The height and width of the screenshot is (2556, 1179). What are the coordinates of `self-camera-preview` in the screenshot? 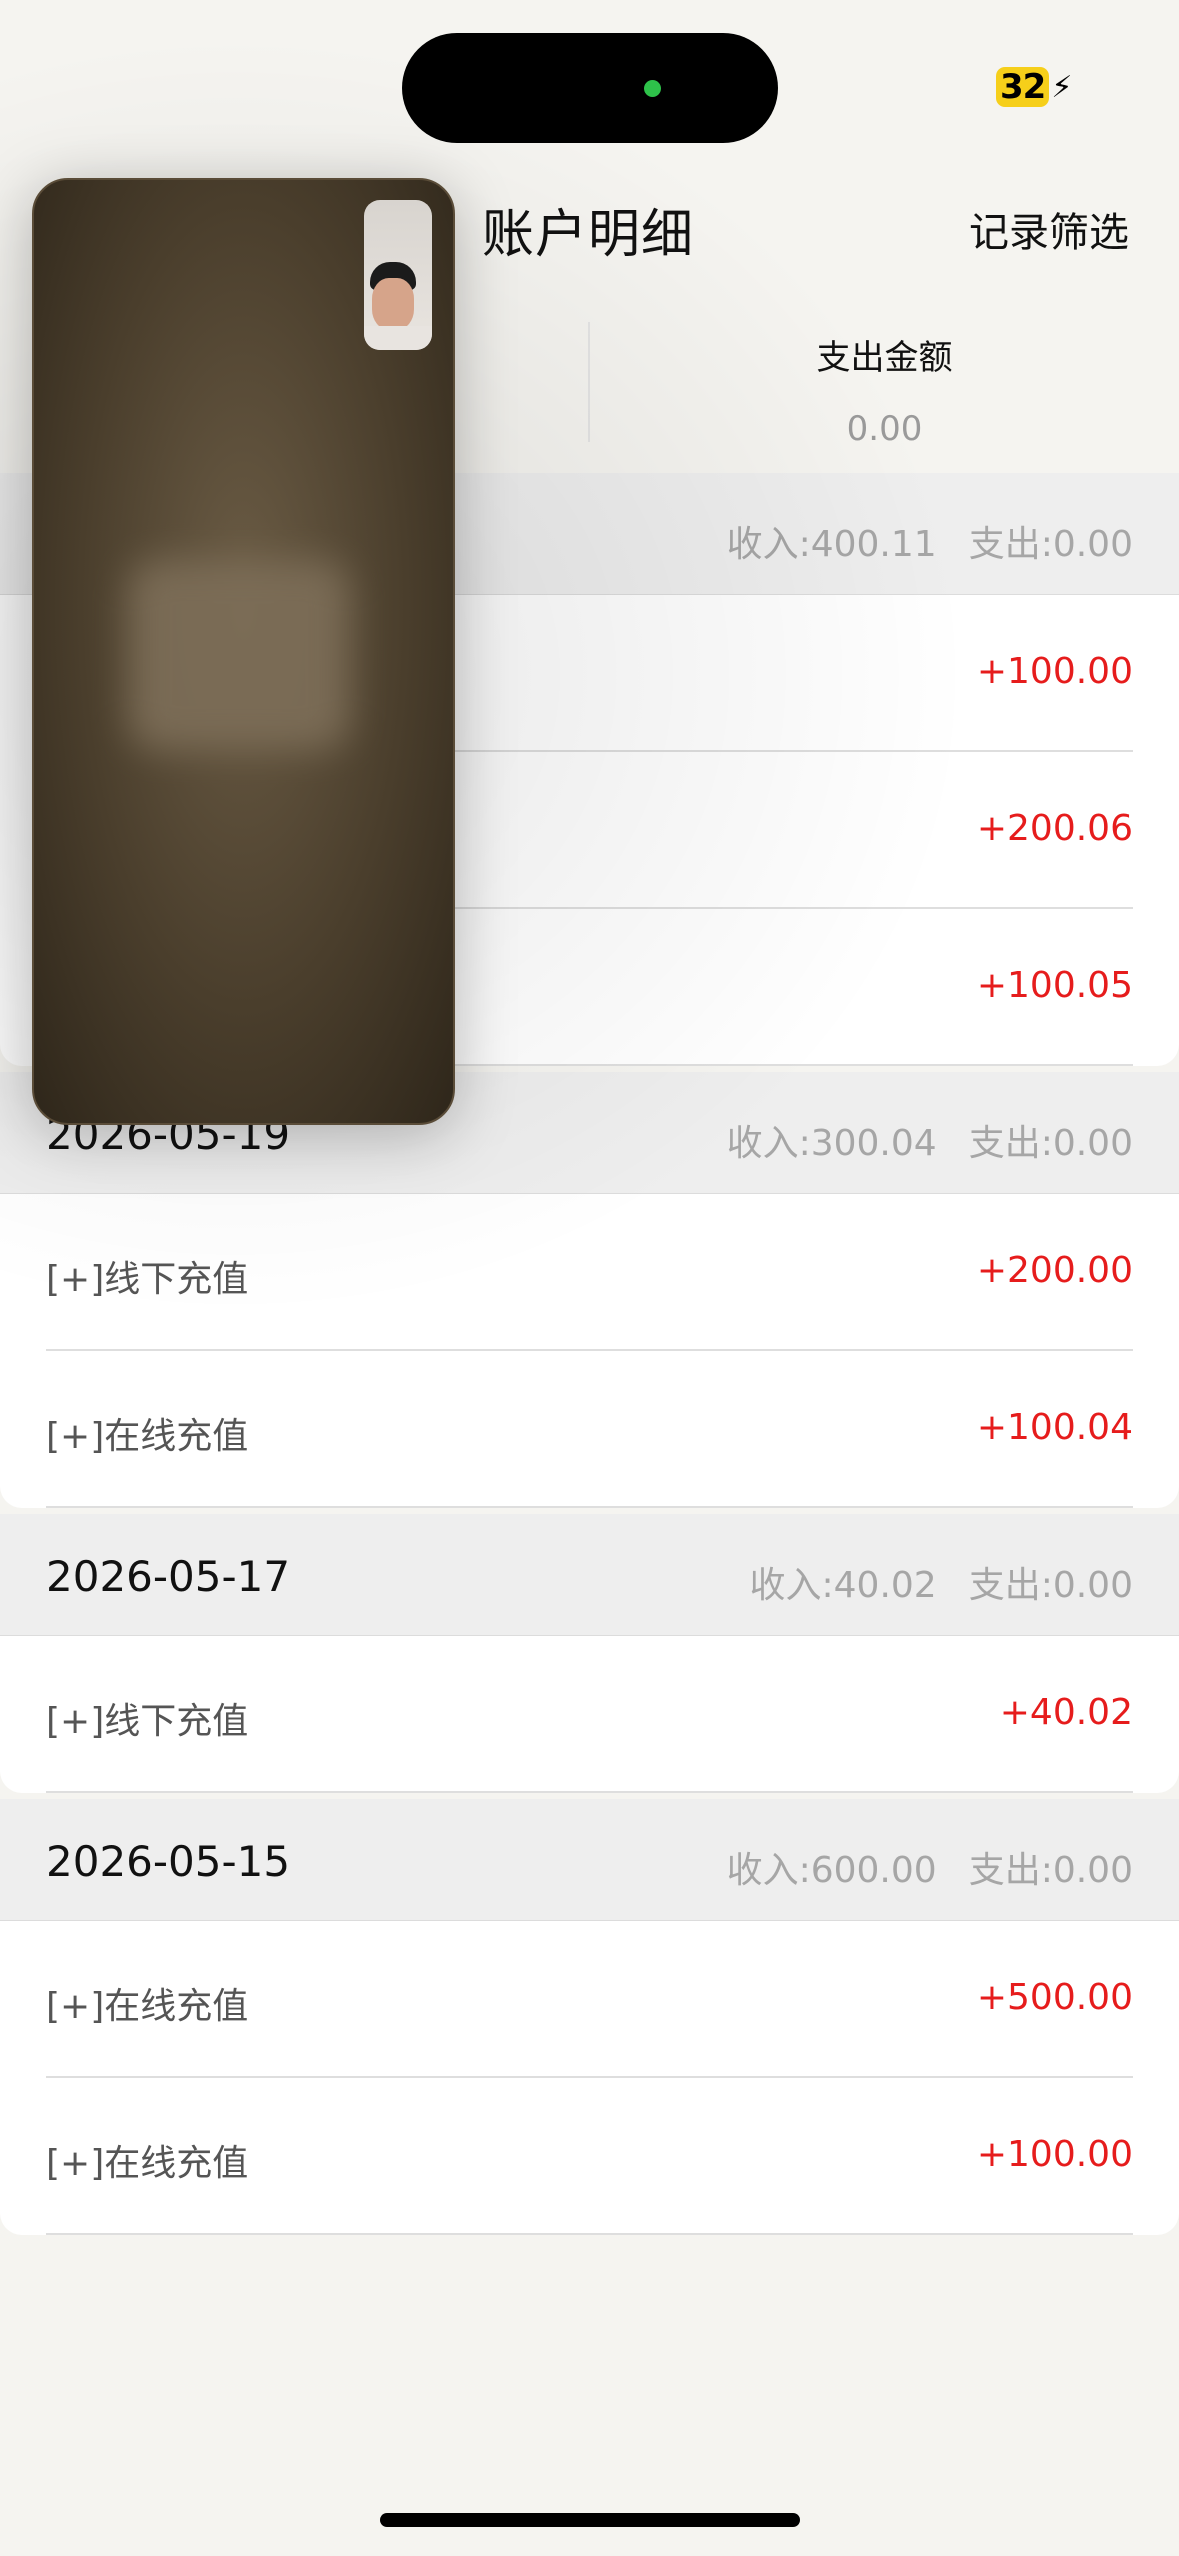 It's located at (398, 275).